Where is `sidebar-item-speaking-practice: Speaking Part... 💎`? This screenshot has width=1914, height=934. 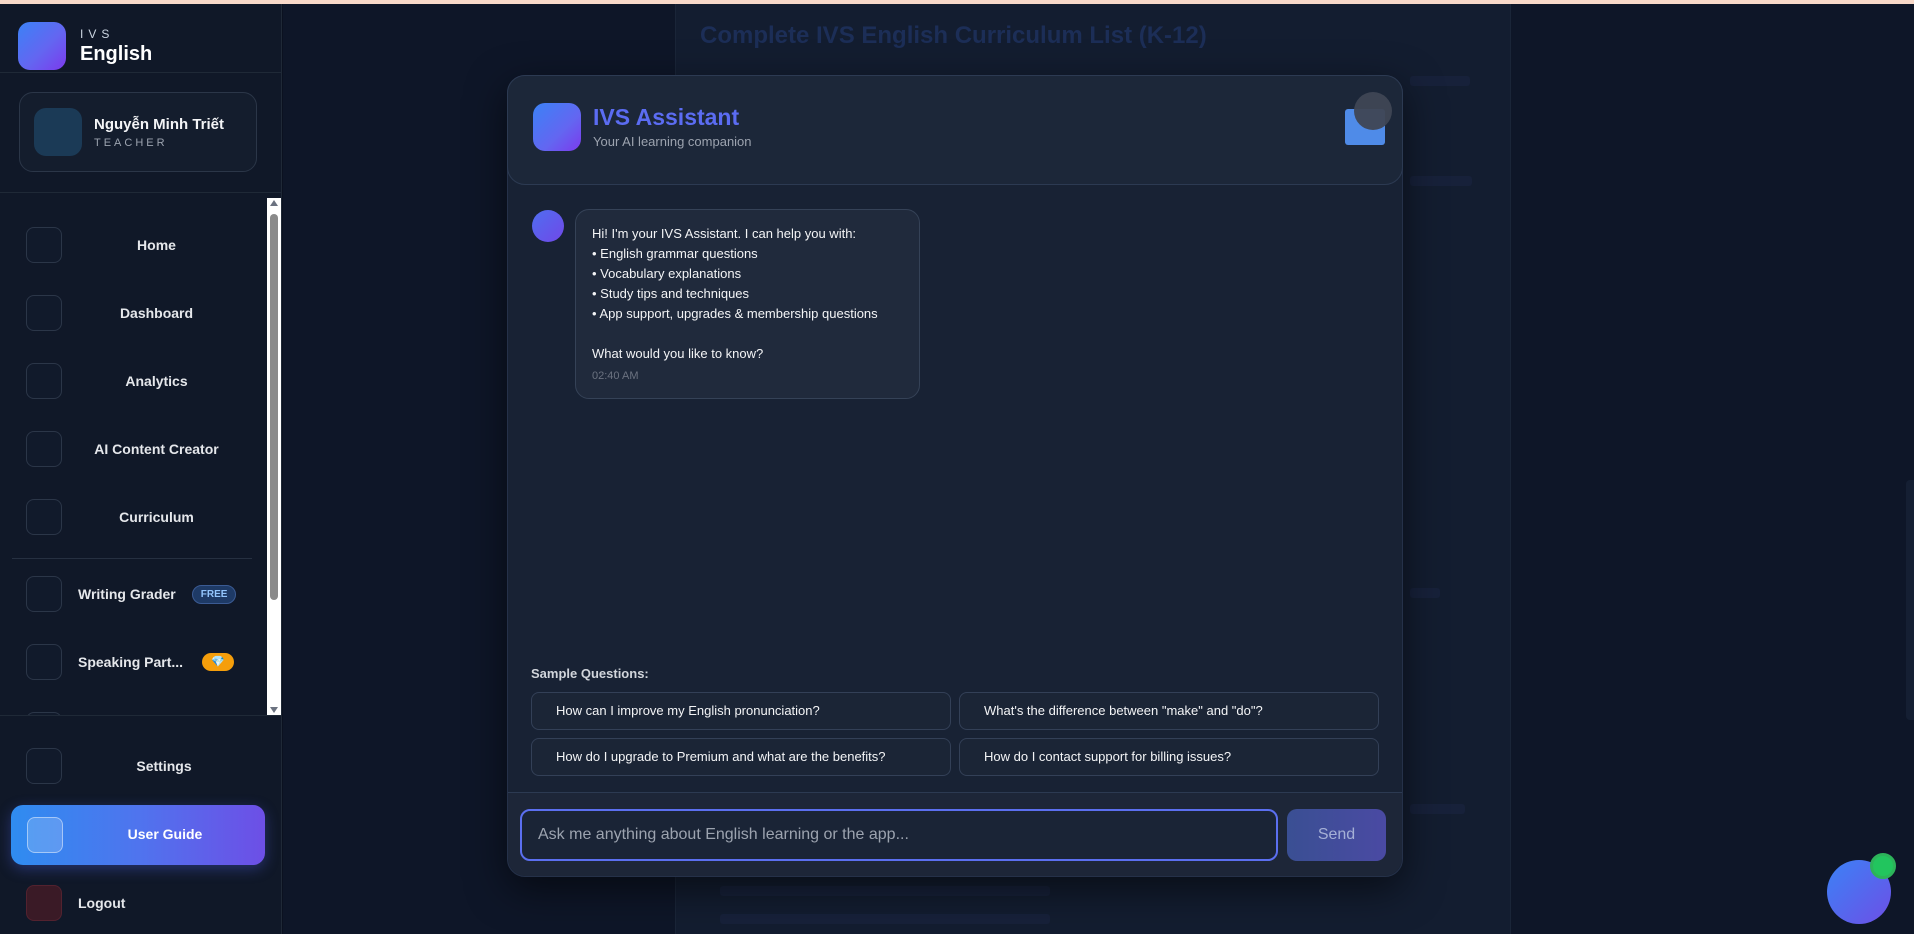
sidebar-item-speaking-practice: Speaking Part... 💎 is located at coordinates (144, 662).